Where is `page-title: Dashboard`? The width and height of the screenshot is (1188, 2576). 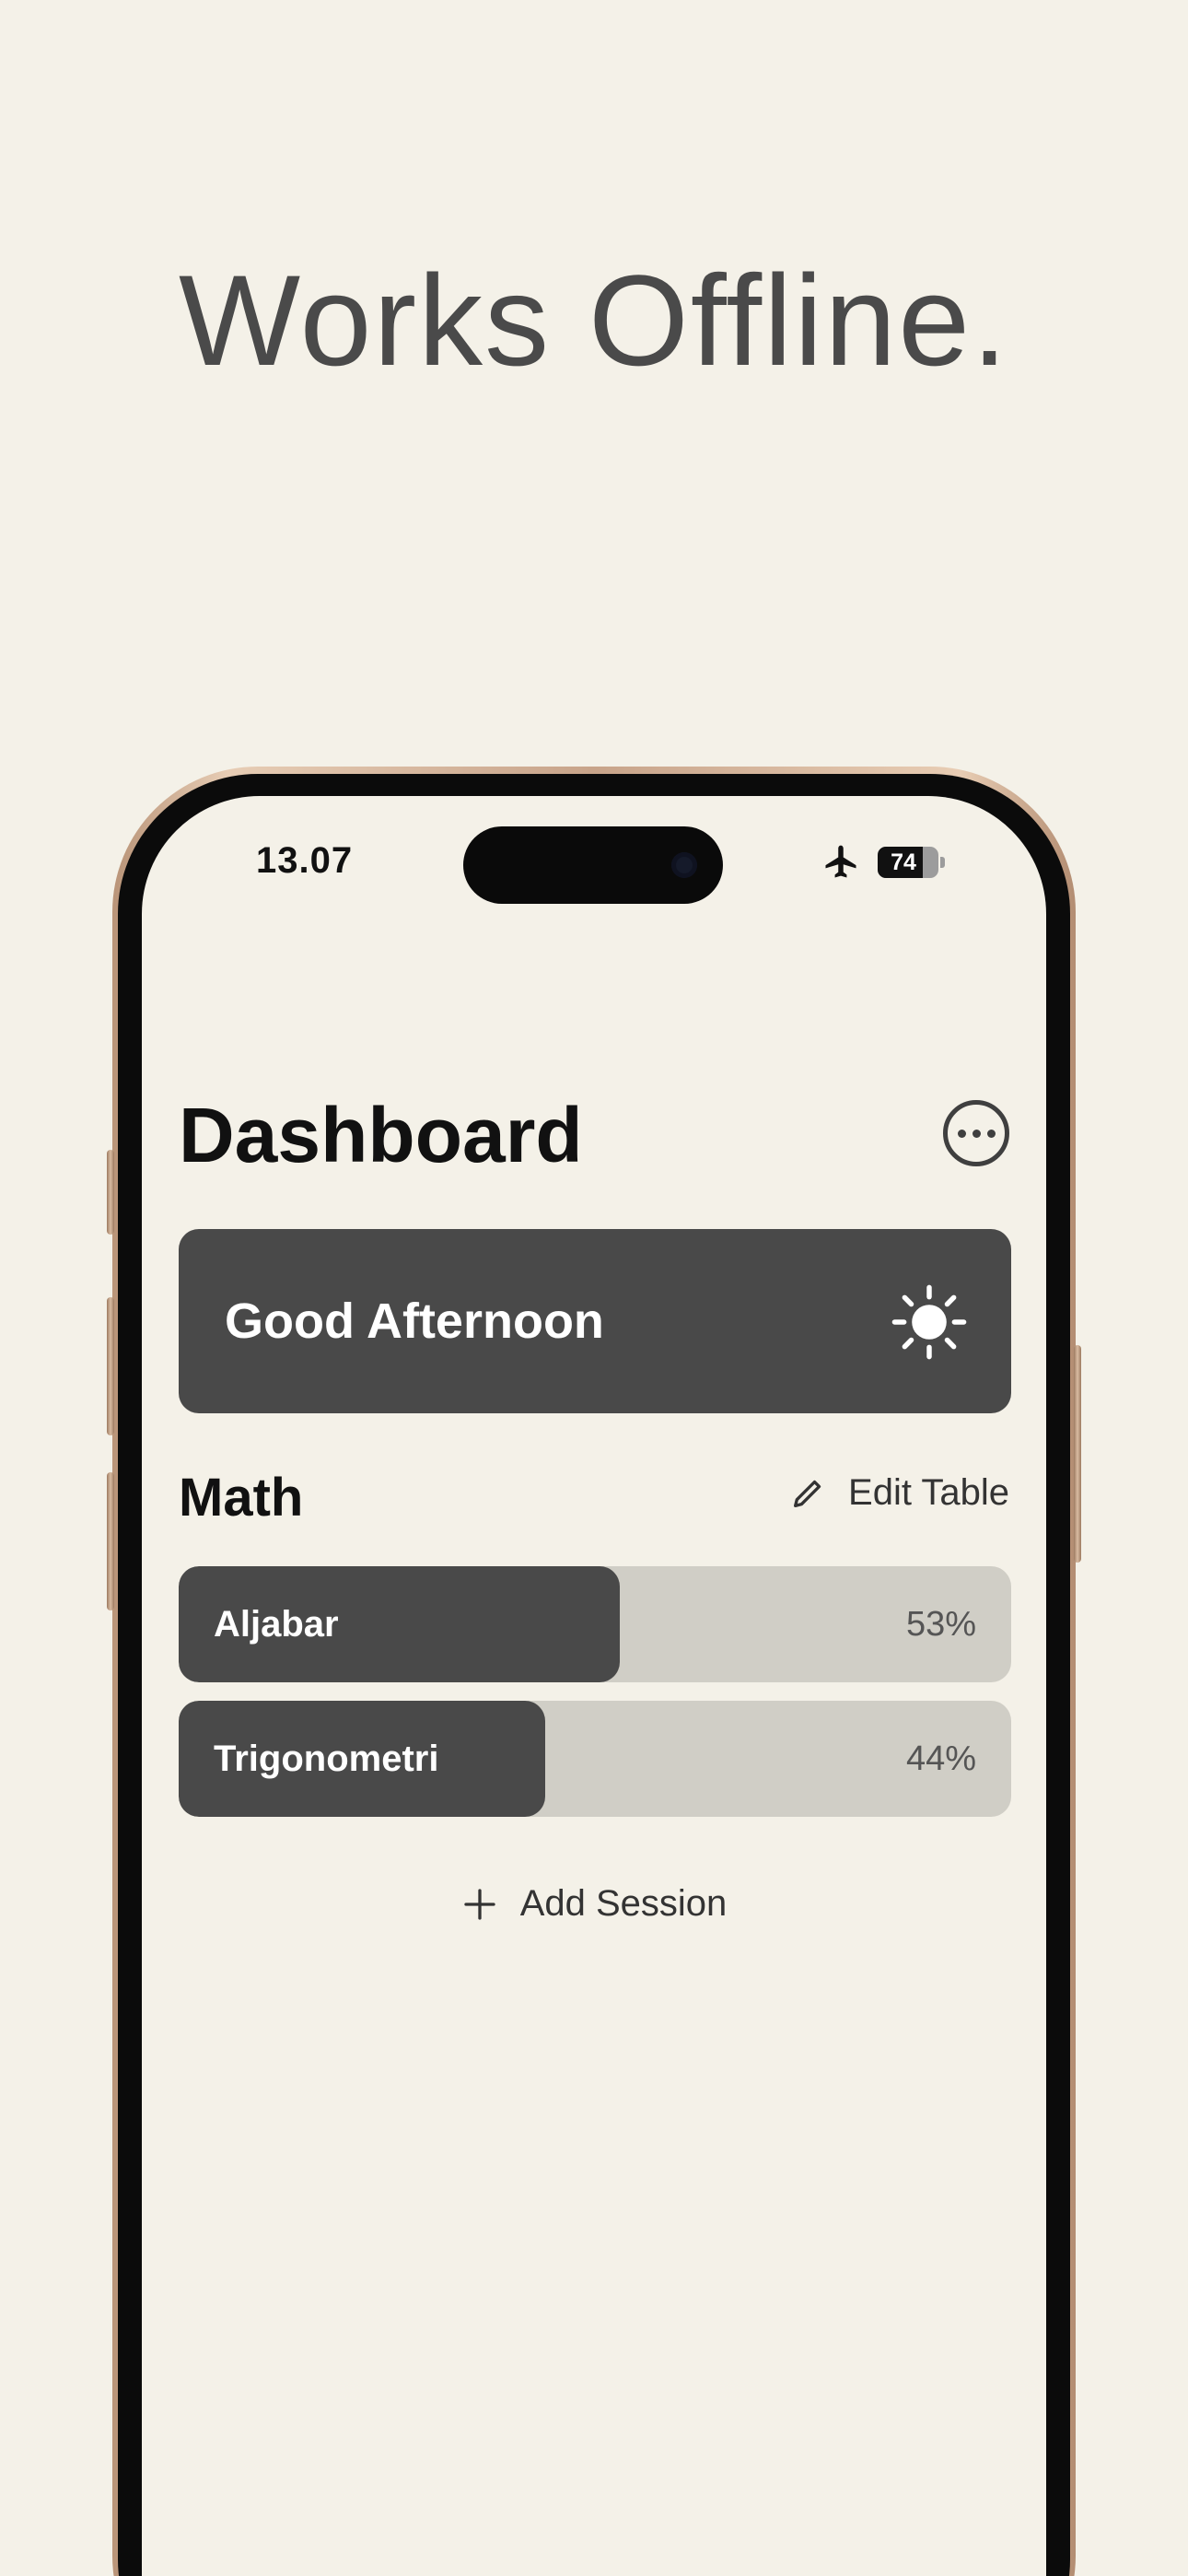 page-title: Dashboard is located at coordinates (381, 1135).